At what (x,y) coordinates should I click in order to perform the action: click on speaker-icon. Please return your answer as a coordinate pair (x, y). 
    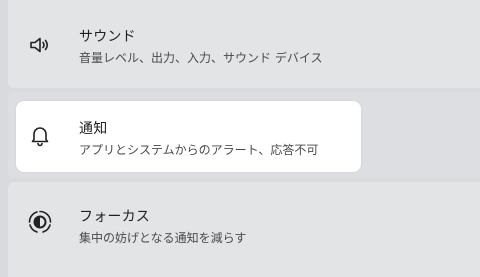
    Looking at the image, I should click on (40, 45).